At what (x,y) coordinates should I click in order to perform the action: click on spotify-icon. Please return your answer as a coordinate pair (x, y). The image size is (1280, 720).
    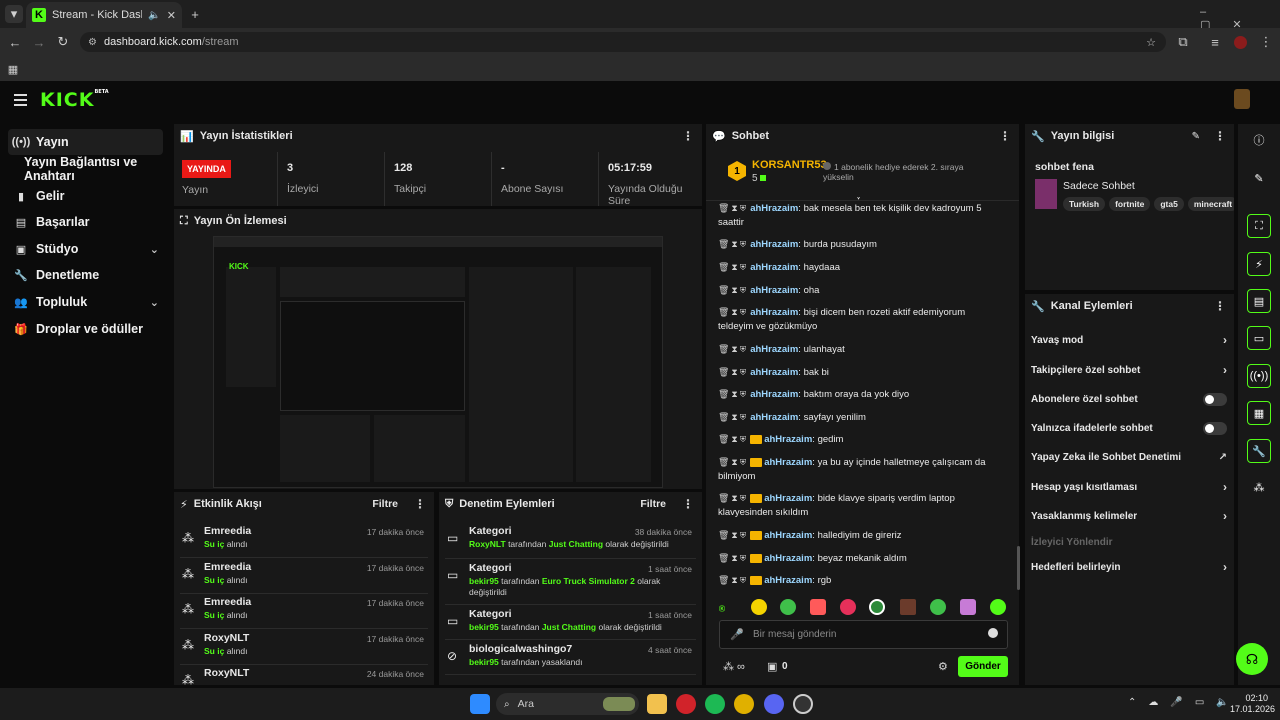
    Looking at the image, I should click on (715, 704).